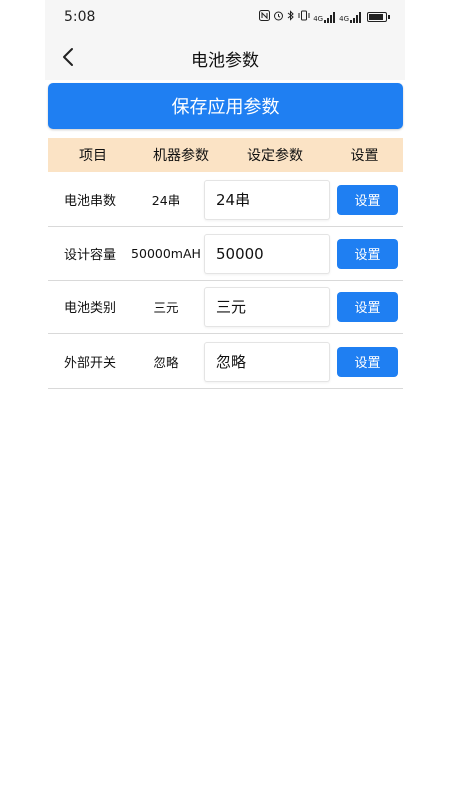 The height and width of the screenshot is (800, 450). I want to click on status-icons: 4G 4G, so click(324, 17).